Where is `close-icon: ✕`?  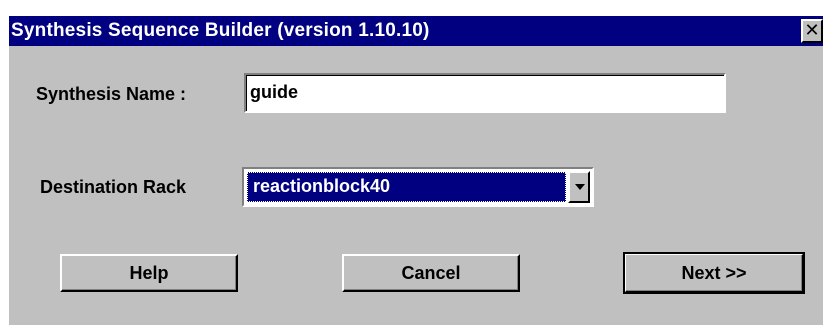
close-icon: ✕ is located at coordinates (812, 30).